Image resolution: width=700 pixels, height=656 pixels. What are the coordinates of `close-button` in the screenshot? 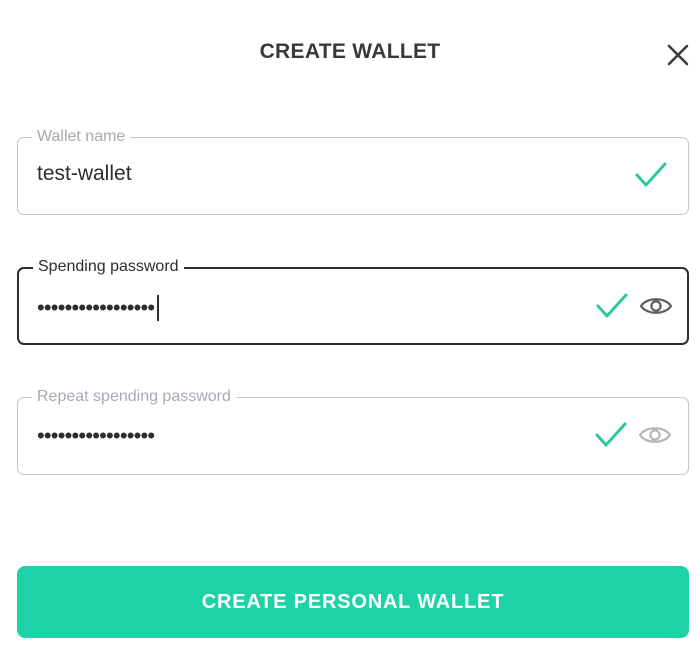 It's located at (678, 55).